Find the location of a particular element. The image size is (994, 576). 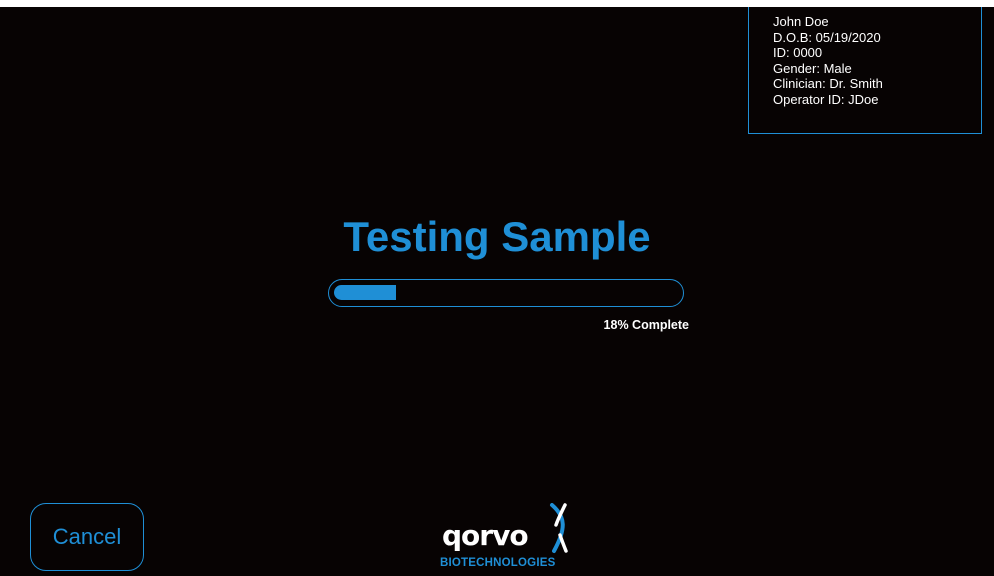

logo: qorvo BIOTECHNOLOGIES is located at coordinates (510, 538).